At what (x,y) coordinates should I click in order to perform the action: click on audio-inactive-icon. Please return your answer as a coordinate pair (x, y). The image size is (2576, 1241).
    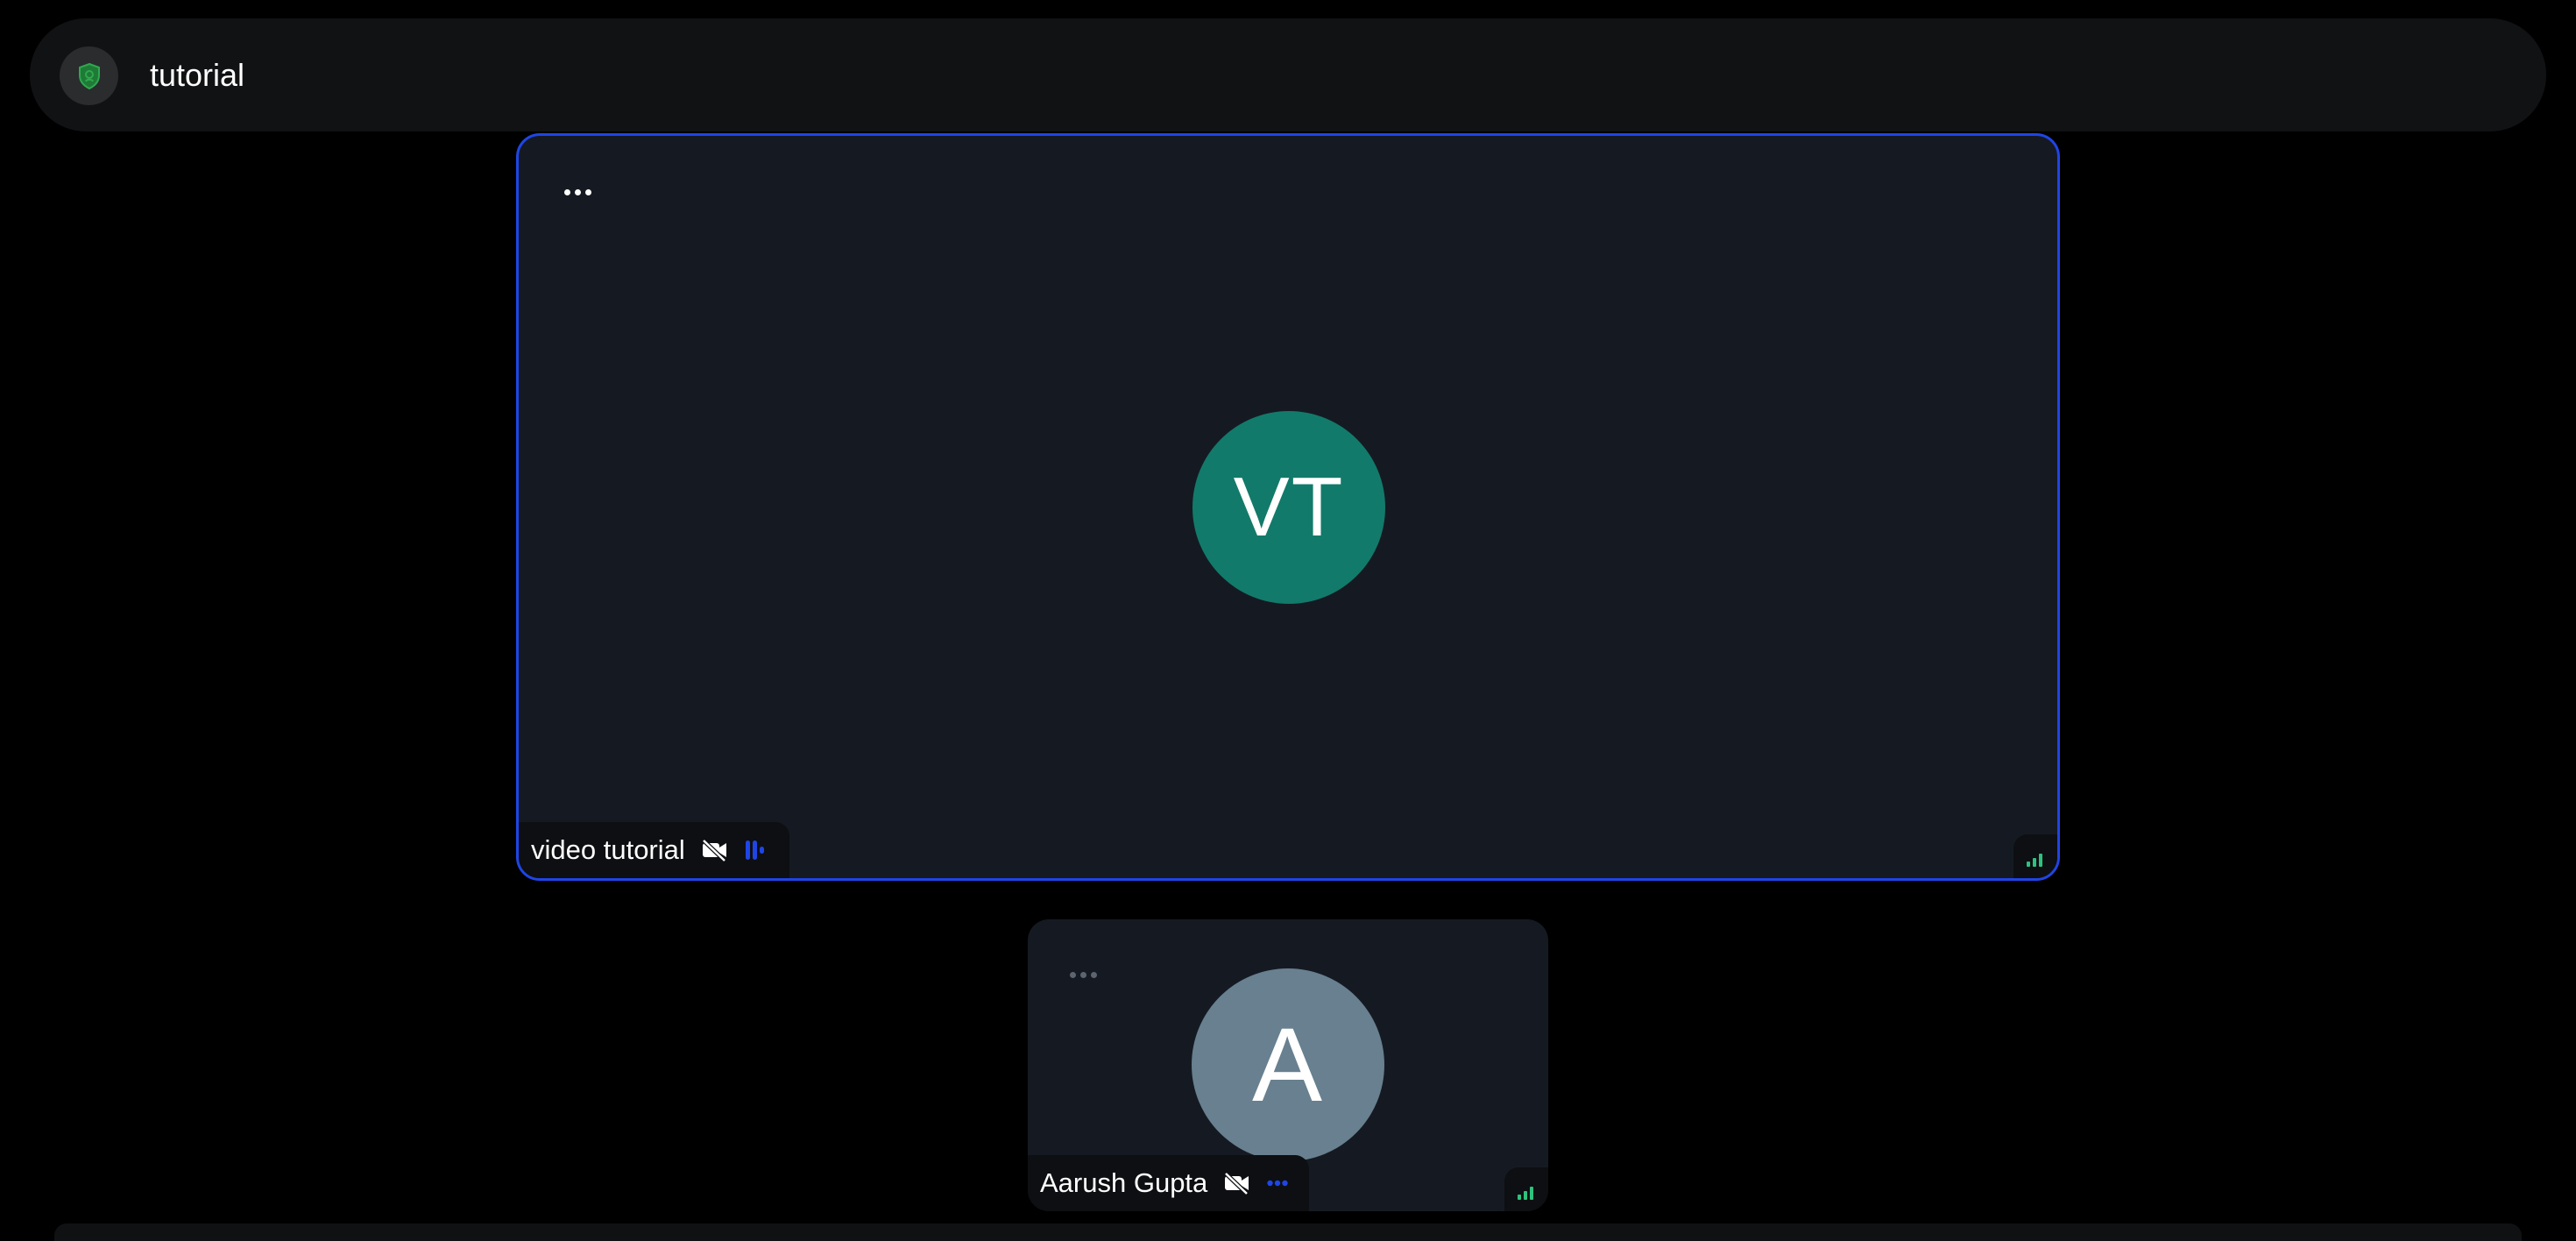
    Looking at the image, I should click on (1277, 1183).